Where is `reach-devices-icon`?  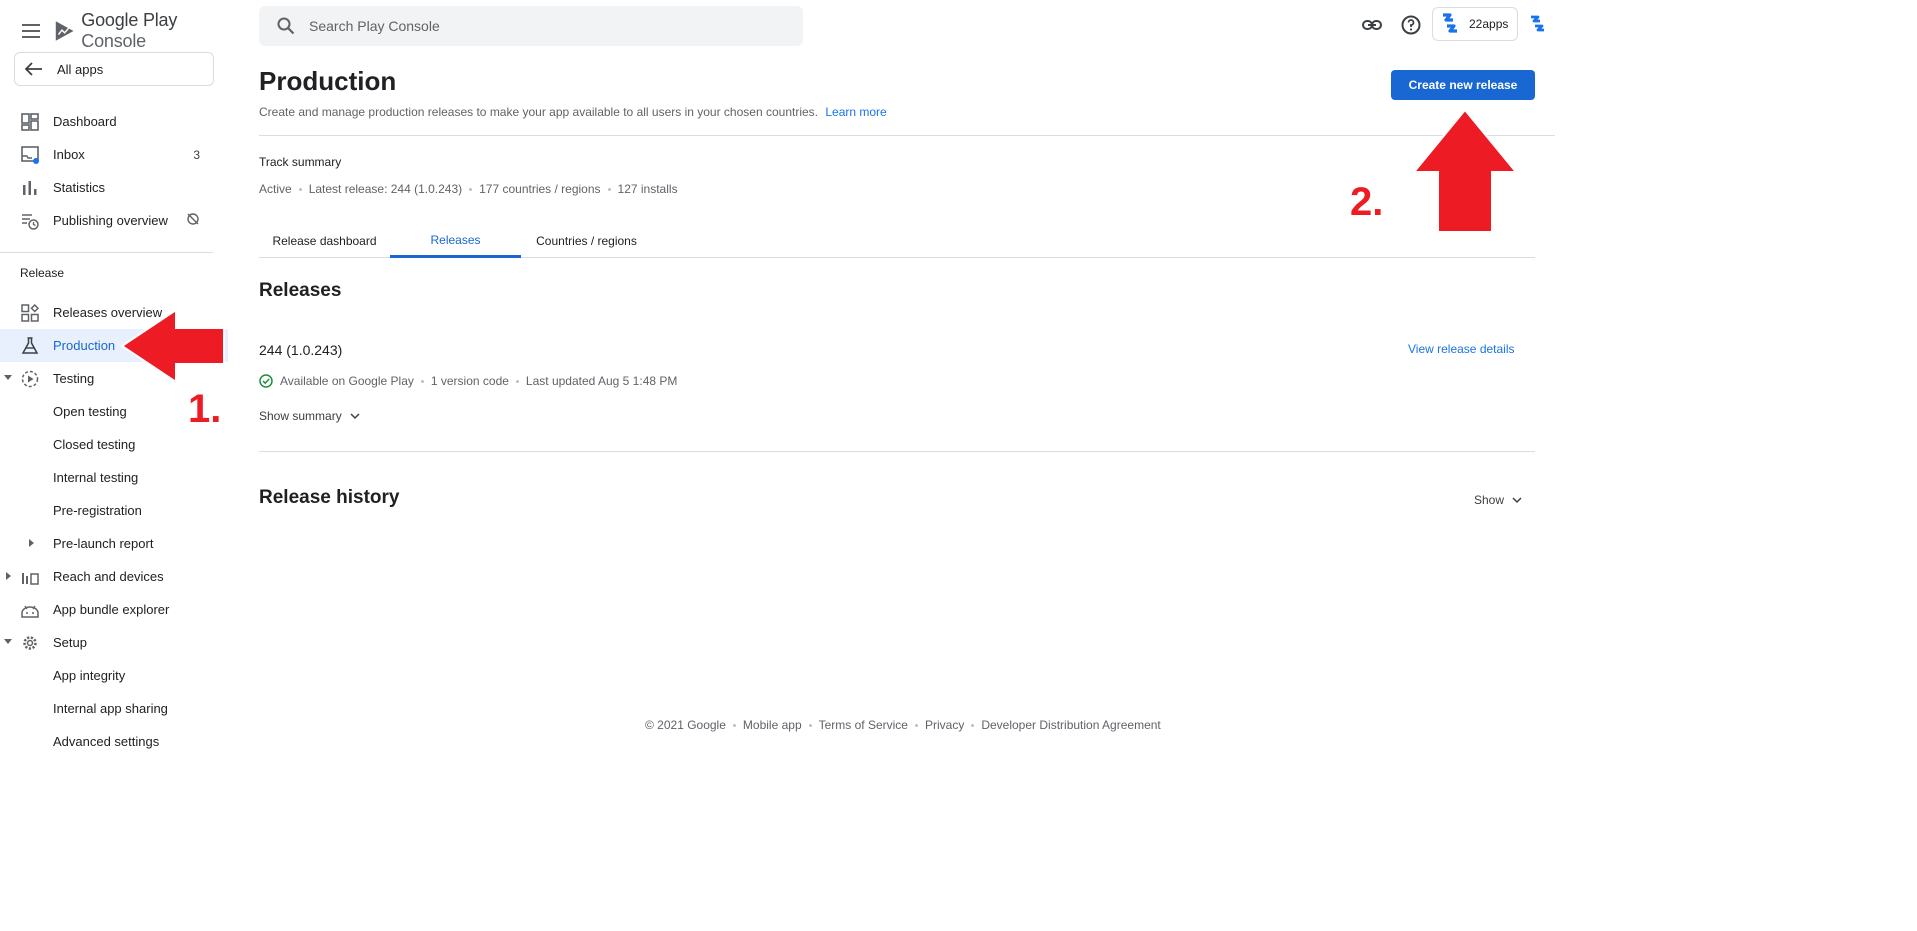 reach-devices-icon is located at coordinates (30, 579).